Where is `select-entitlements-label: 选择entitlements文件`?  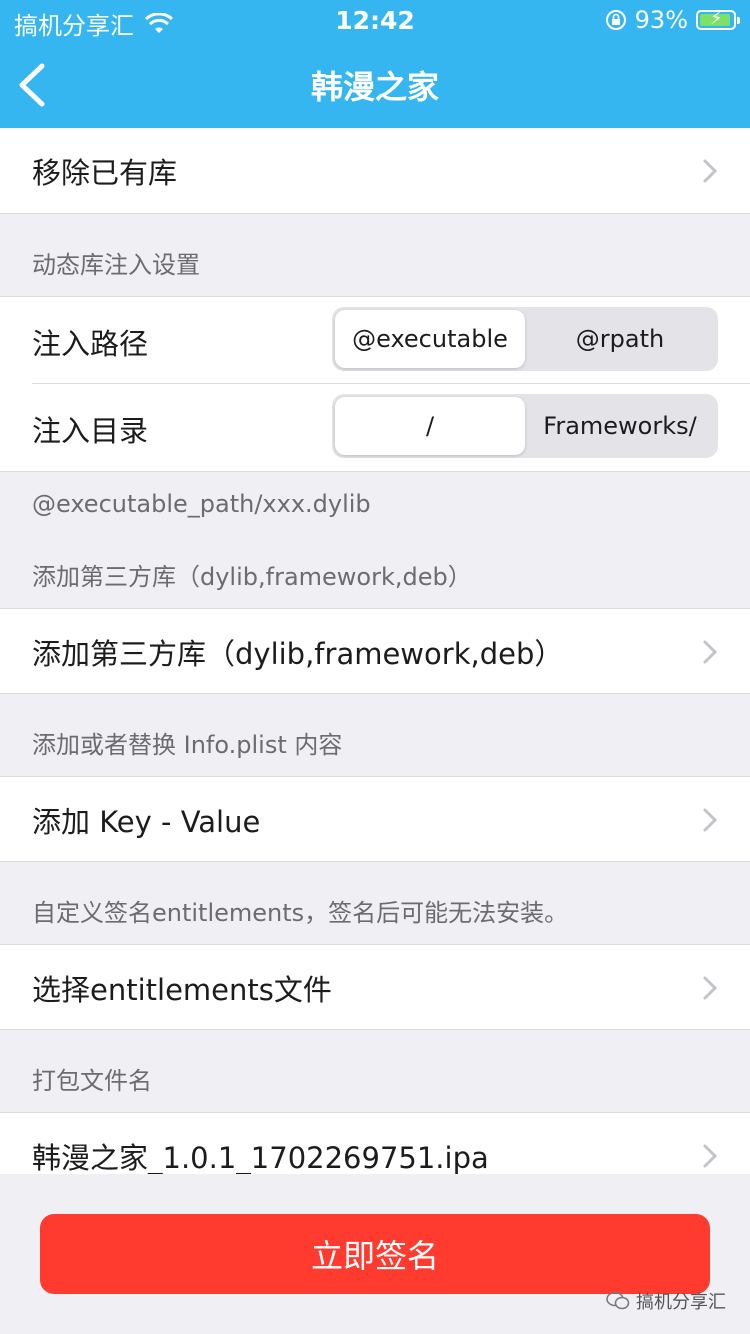
select-entitlements-label: 选择entitlements文件 is located at coordinates (182, 990).